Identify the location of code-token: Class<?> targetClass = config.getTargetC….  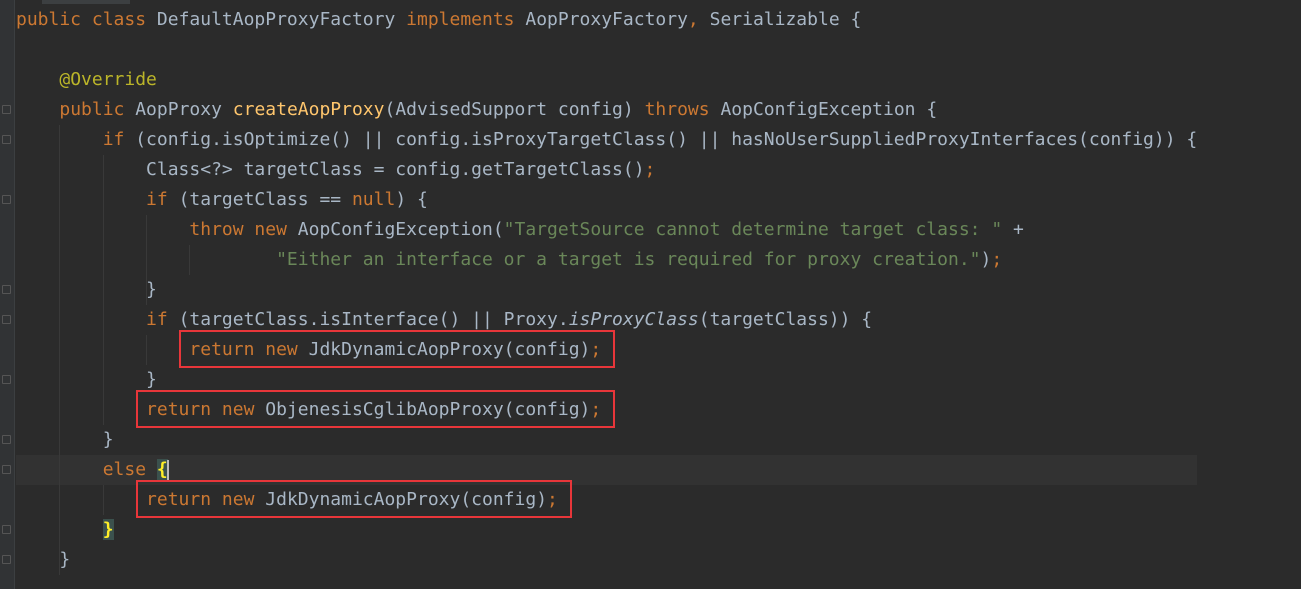
(330, 169).